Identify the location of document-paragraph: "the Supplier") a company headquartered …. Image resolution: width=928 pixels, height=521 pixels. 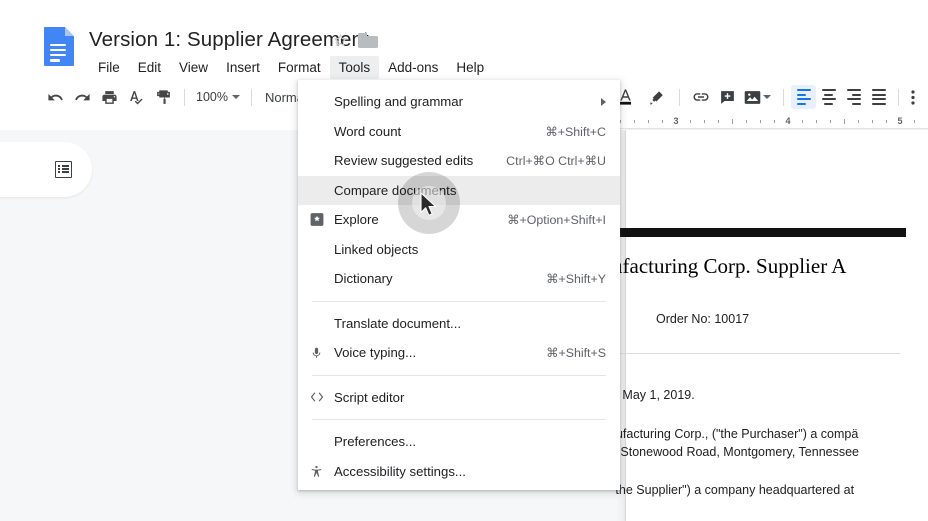
(733, 490).